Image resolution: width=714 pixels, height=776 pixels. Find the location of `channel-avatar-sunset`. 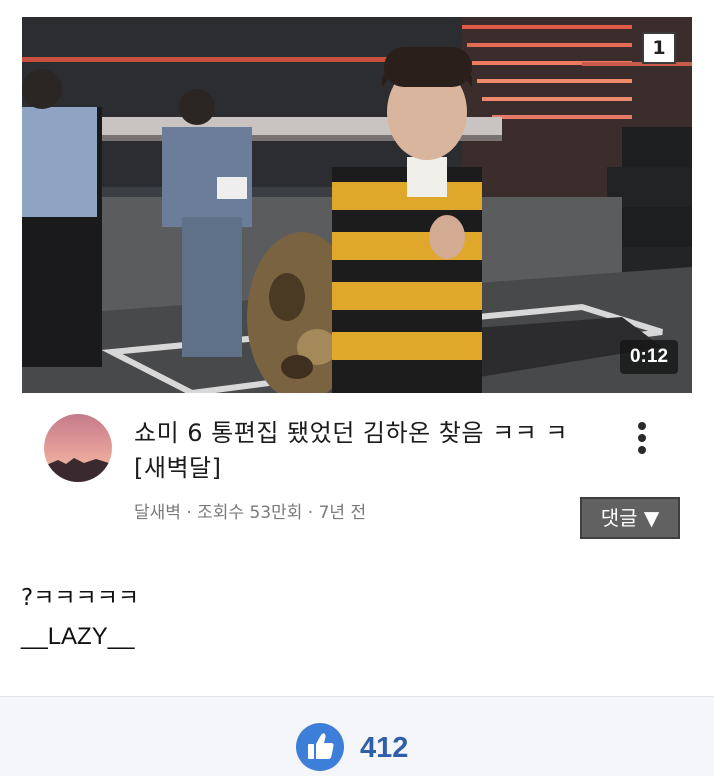

channel-avatar-sunset is located at coordinates (78, 448).